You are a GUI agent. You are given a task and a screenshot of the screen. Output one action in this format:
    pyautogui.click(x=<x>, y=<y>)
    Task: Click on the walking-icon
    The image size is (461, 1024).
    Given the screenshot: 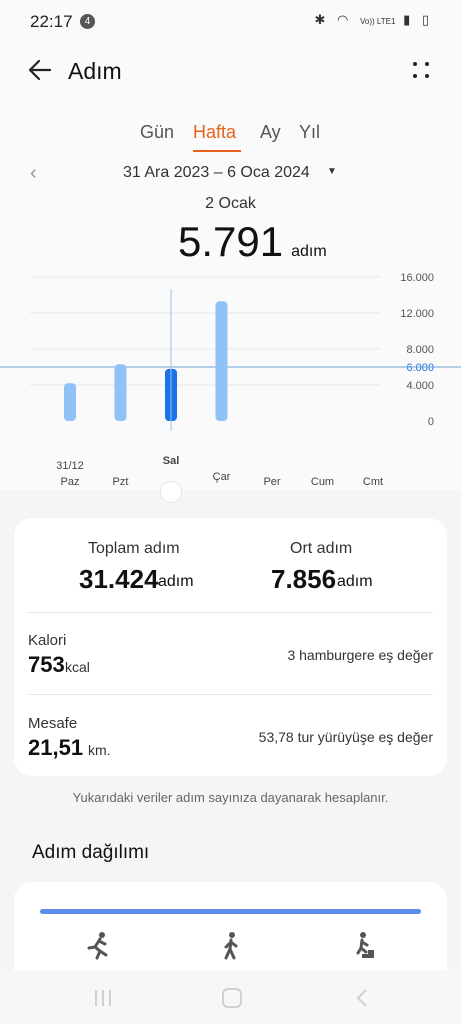 What is the action you would take?
    pyautogui.click(x=231, y=946)
    